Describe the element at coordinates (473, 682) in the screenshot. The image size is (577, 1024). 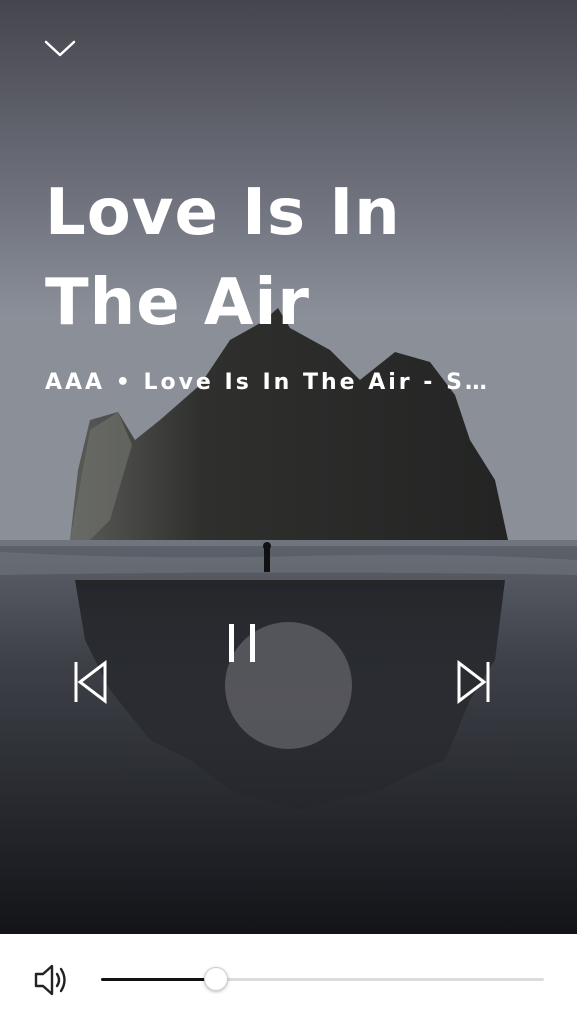
I see `skip-next-icon` at that location.